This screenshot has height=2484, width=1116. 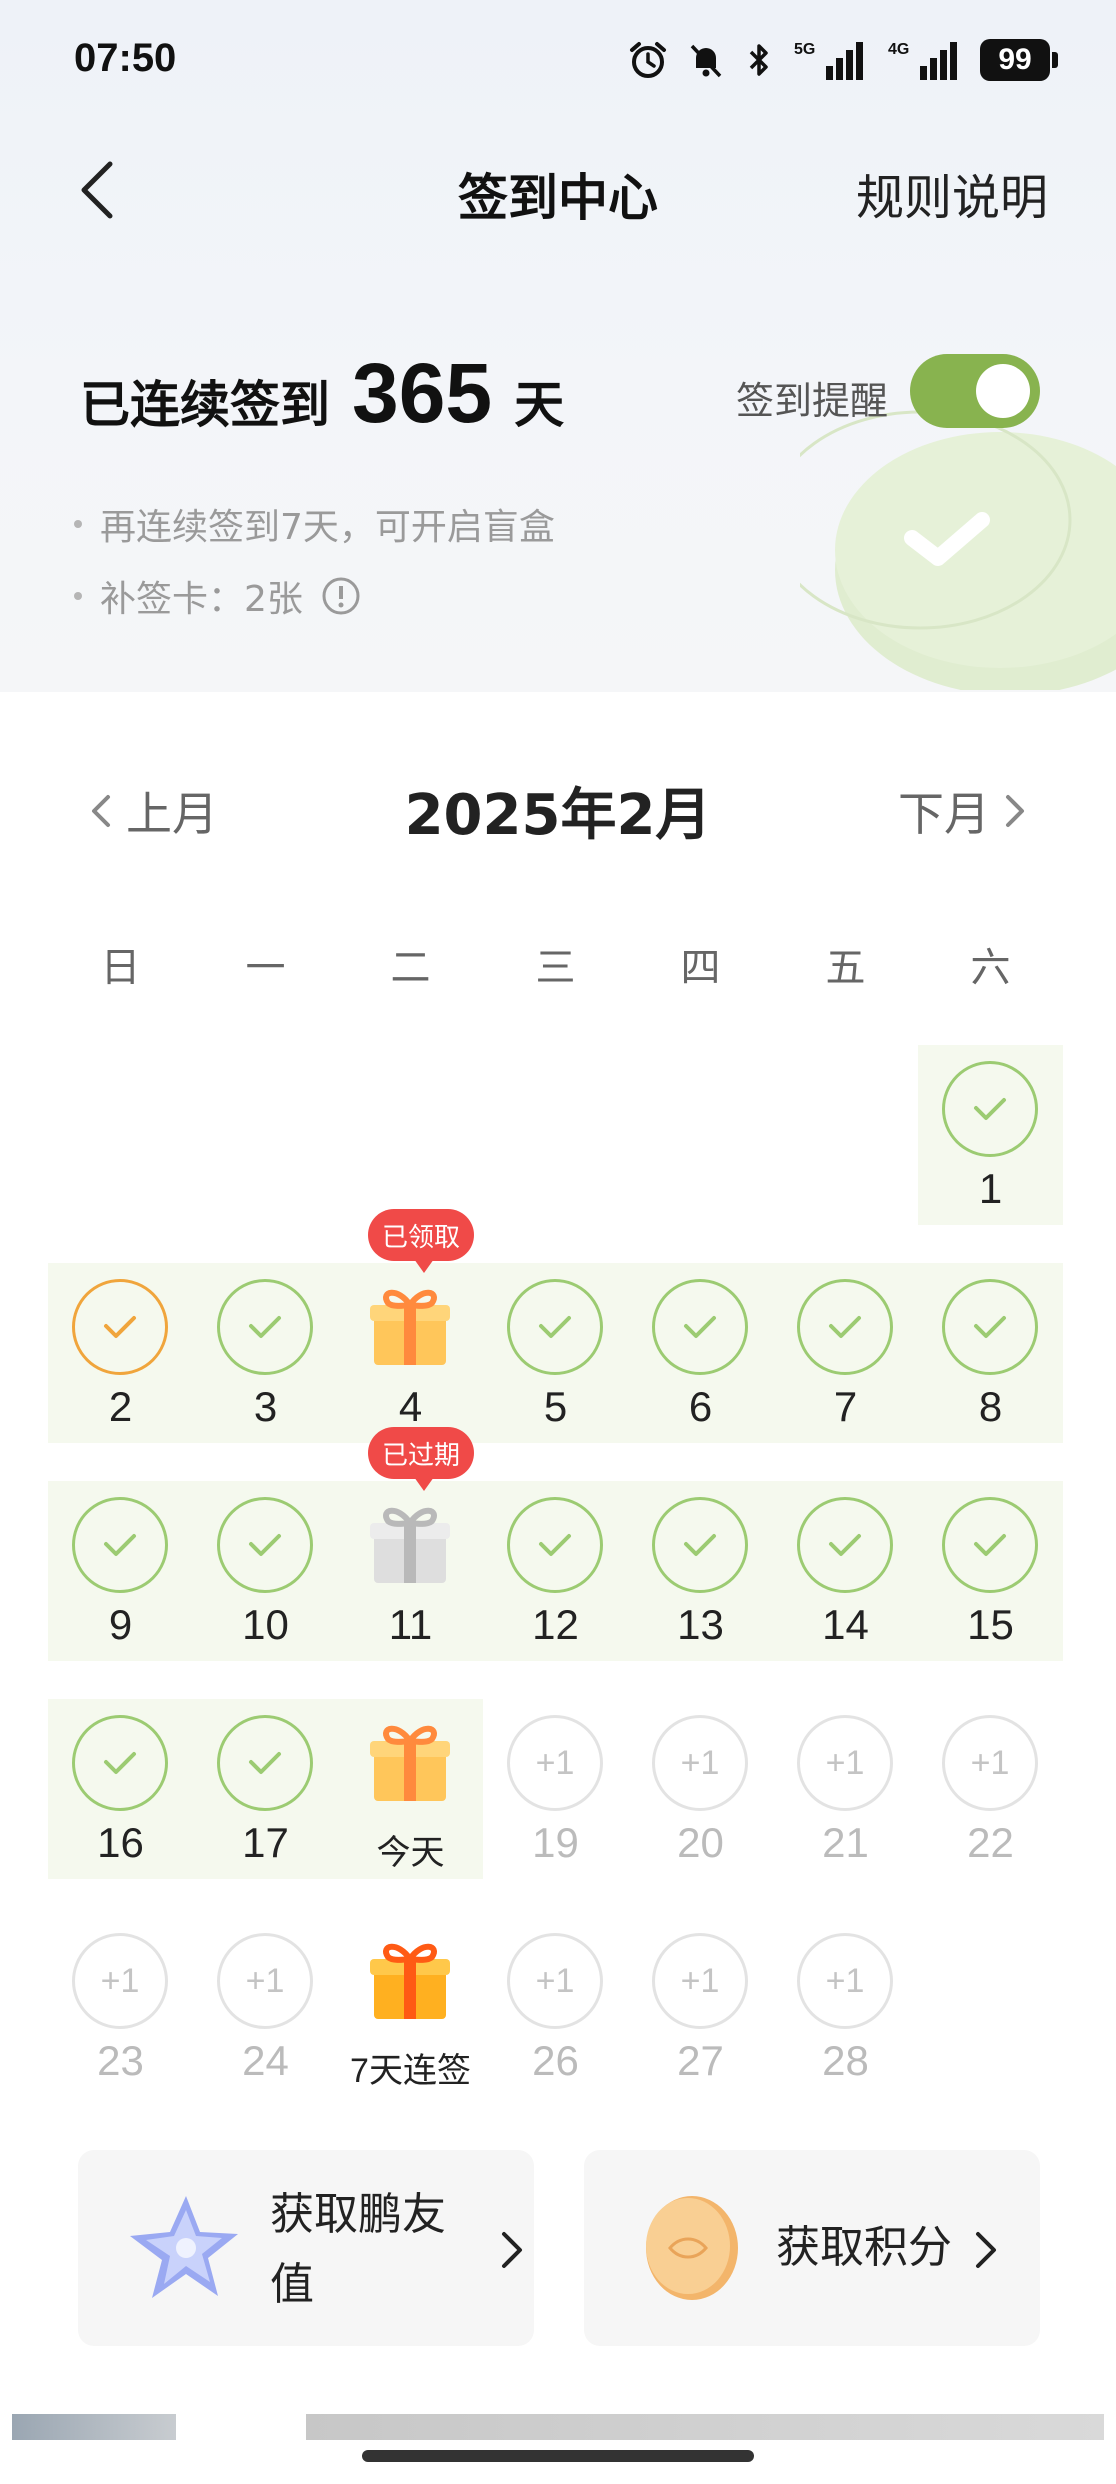 What do you see at coordinates (555, 1406) in the screenshot?
I see `day-number: 5` at bounding box center [555, 1406].